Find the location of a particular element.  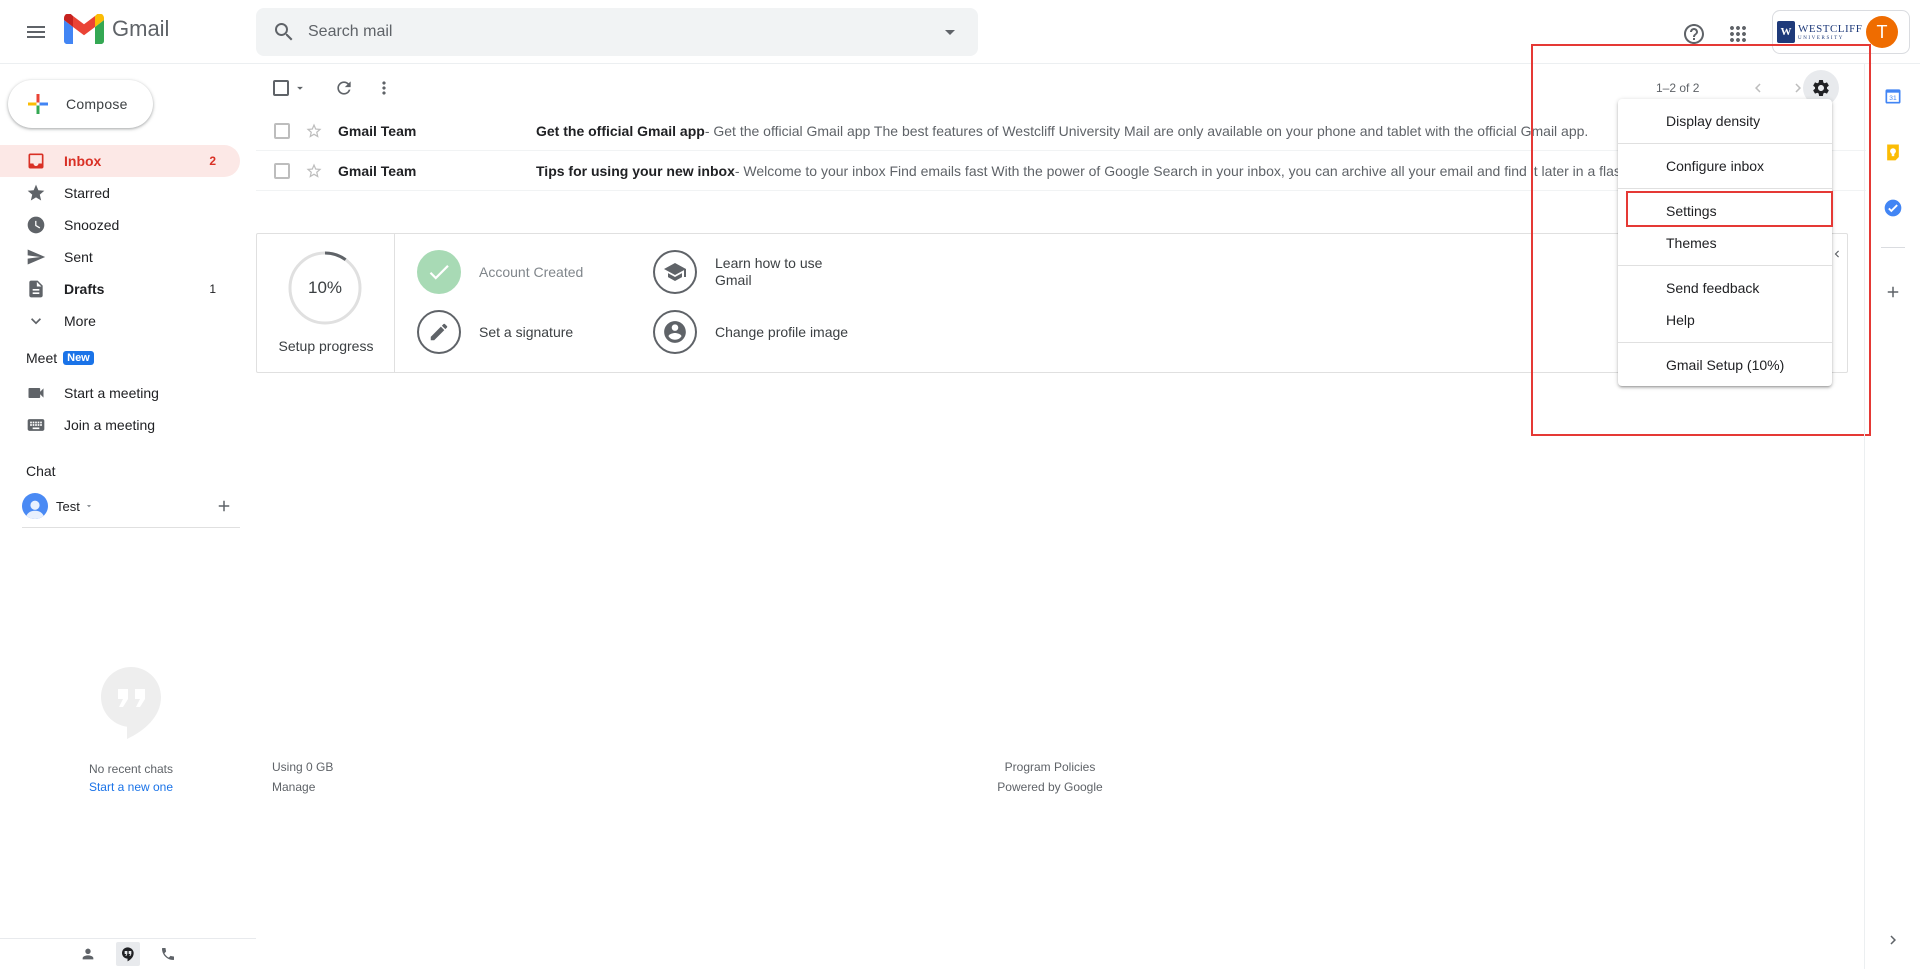

sidebar-item-label: Drafts is located at coordinates (84, 289).